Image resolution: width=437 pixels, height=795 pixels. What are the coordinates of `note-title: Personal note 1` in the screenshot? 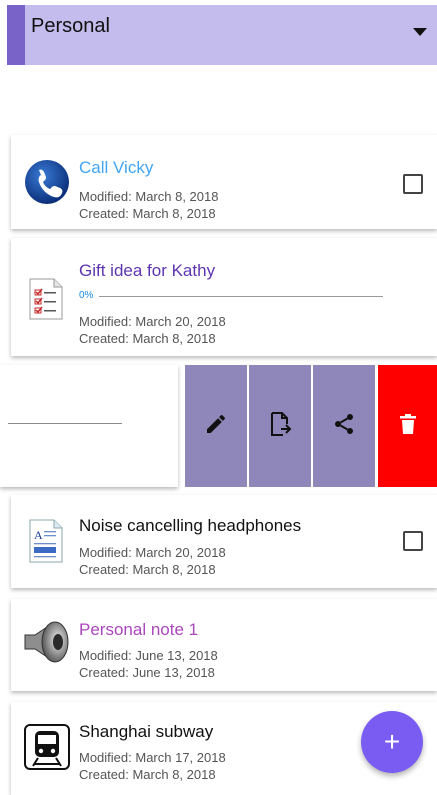 It's located at (139, 629).